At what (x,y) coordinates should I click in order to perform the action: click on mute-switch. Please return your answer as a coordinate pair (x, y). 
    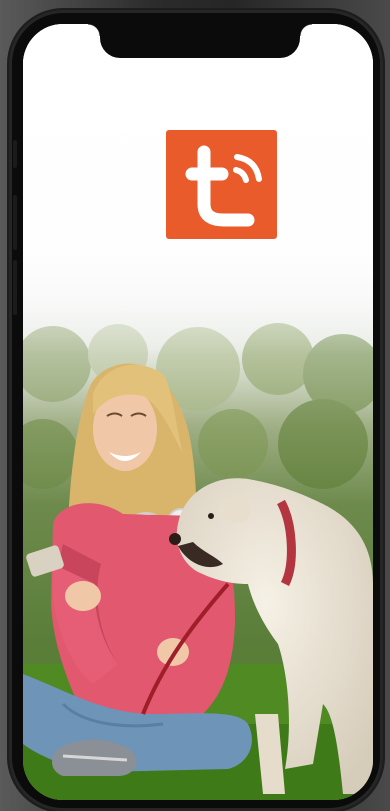
    Looking at the image, I should click on (15, 154).